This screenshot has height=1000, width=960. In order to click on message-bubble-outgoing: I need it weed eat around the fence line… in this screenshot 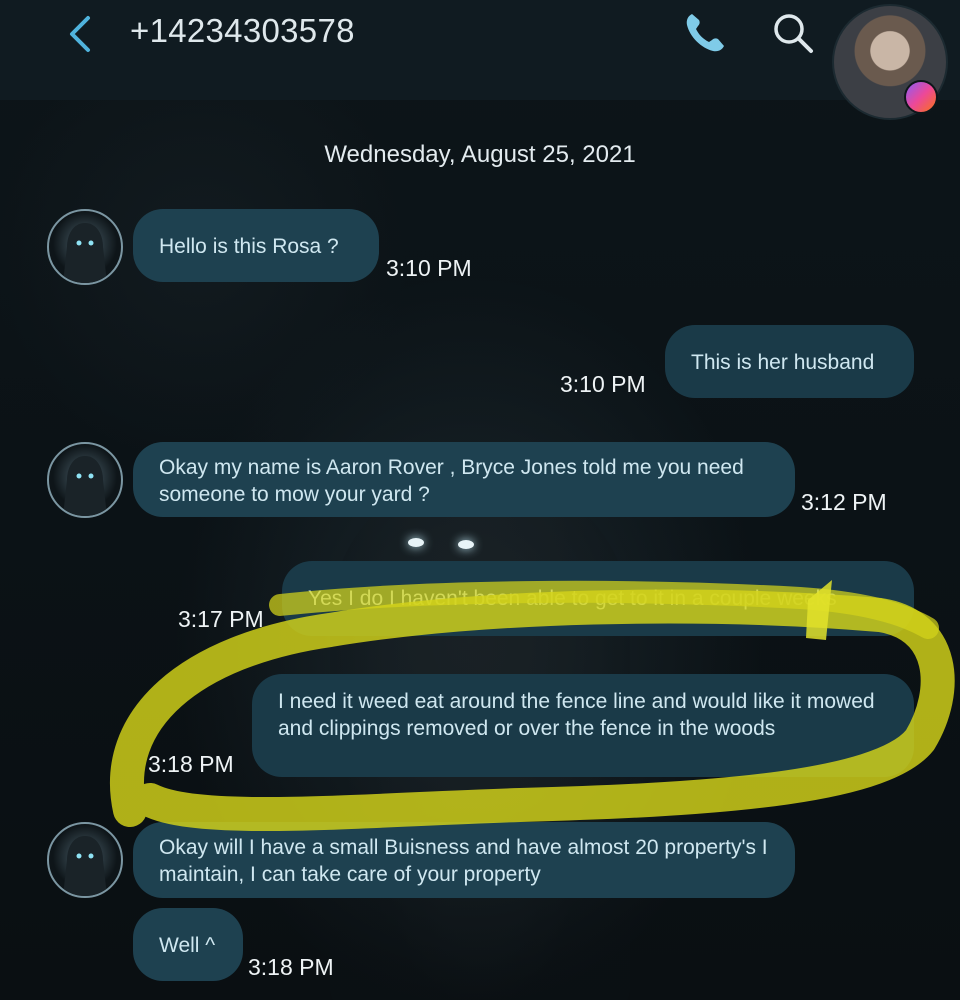, I will do `click(583, 725)`.